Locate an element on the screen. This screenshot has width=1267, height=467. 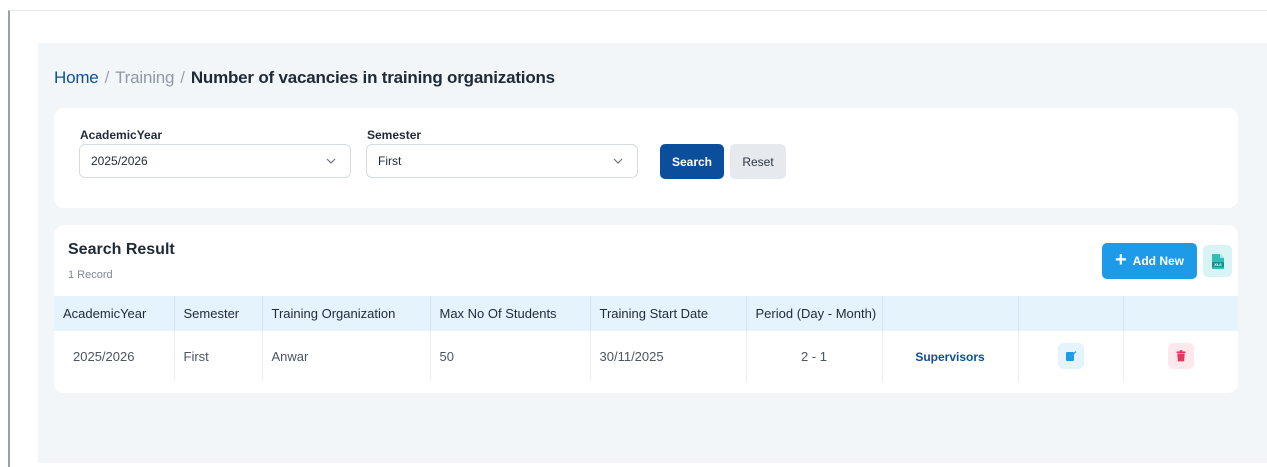
result-title: Search Result is located at coordinates (121, 249).